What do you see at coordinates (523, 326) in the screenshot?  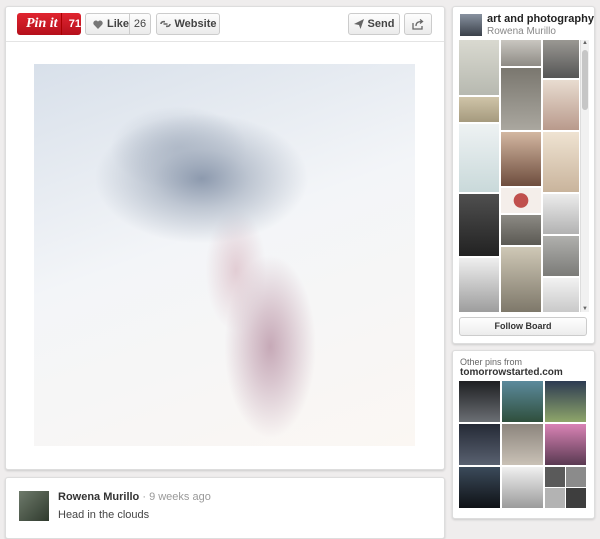 I see `follow-board-button: Follow Board` at bounding box center [523, 326].